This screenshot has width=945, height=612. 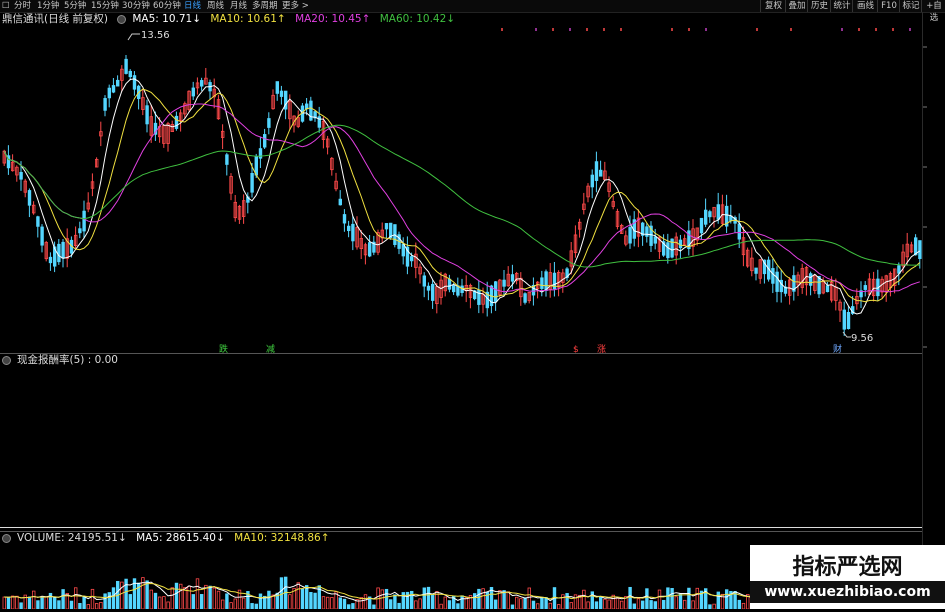 I want to click on toolbar-button: 复权, so click(x=773, y=6).